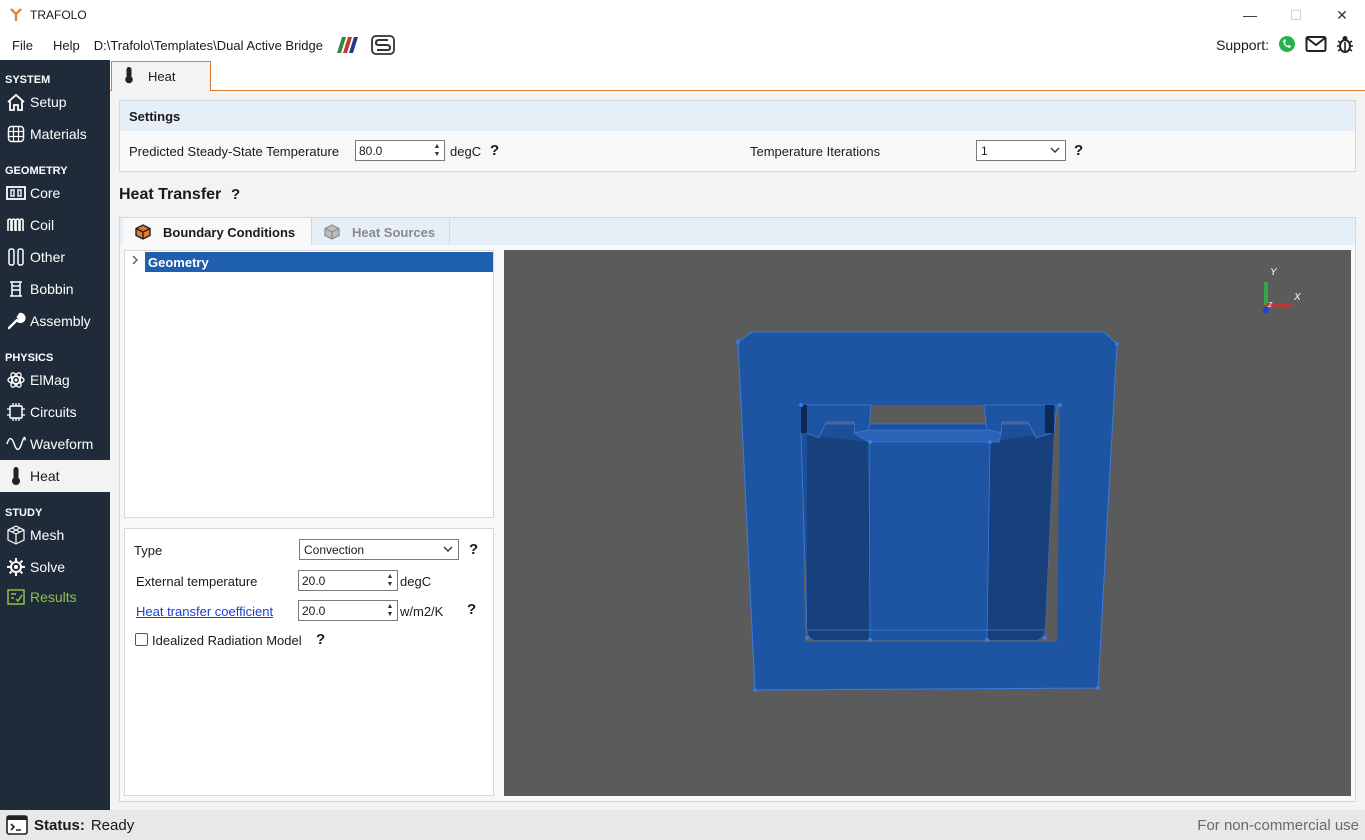 The height and width of the screenshot is (840, 1365). I want to click on heat-transfer-title: Heat Transfer, so click(170, 194).